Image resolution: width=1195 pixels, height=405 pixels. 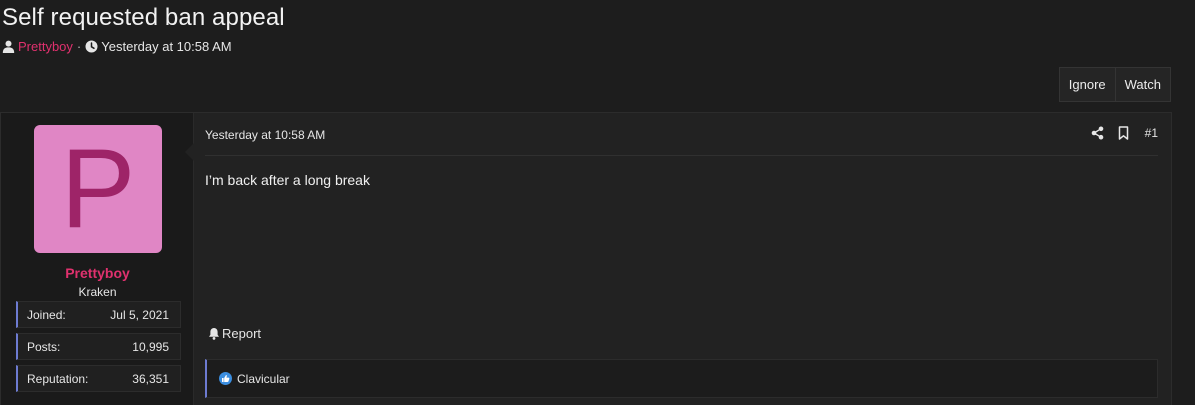 I want to click on post-date: Yesterday at 10:58 AM, so click(x=265, y=135).